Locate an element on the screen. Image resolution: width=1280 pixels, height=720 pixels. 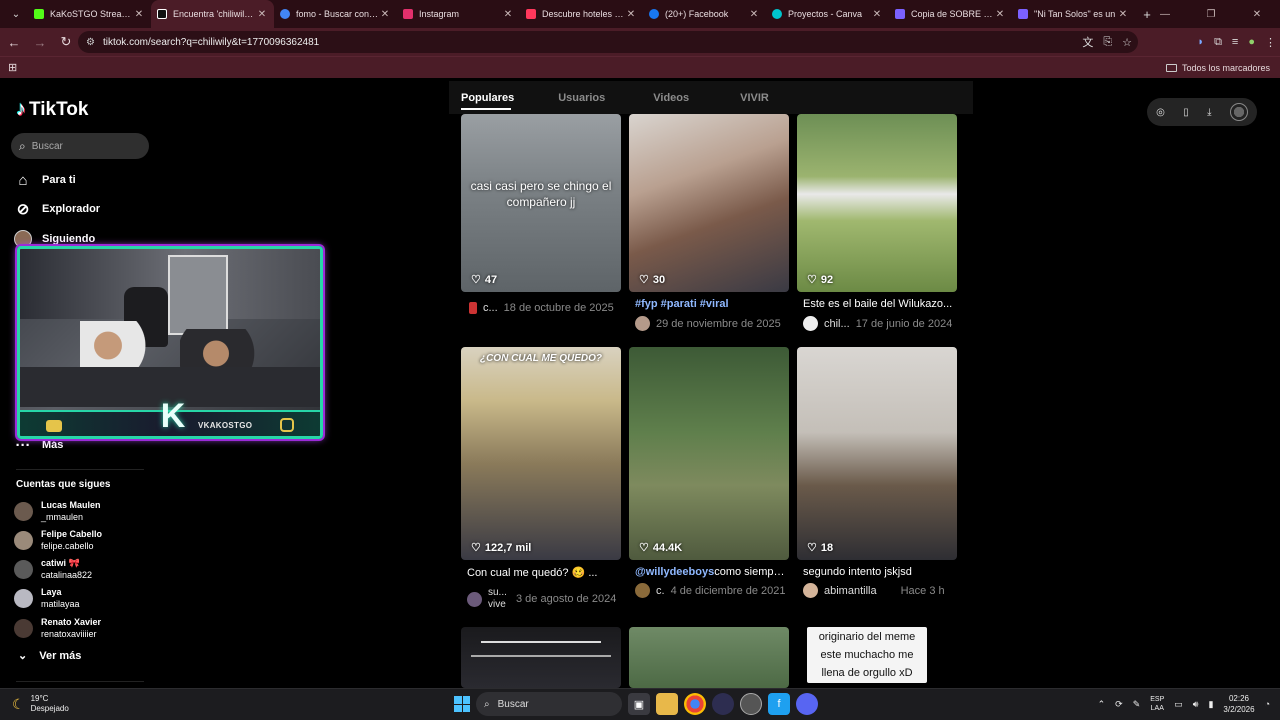
obs-icon is located at coordinates (723, 704).